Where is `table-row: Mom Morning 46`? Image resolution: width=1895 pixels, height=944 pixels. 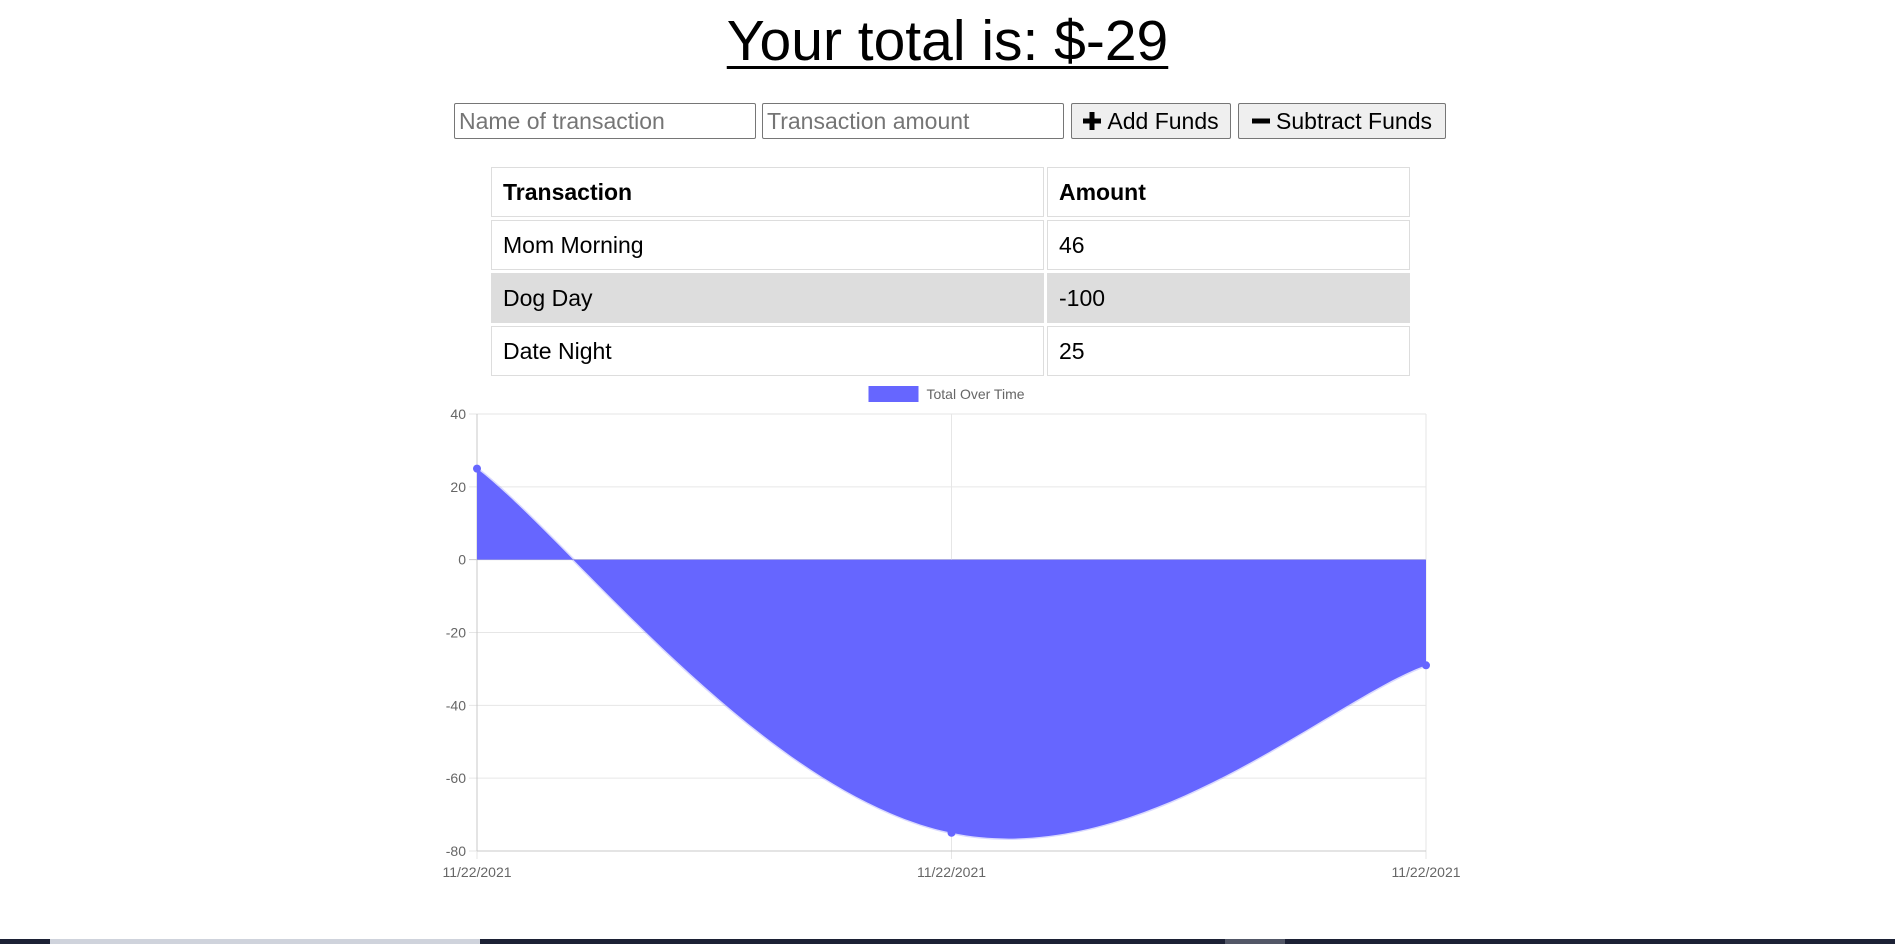 table-row: Mom Morning 46 is located at coordinates (950, 245).